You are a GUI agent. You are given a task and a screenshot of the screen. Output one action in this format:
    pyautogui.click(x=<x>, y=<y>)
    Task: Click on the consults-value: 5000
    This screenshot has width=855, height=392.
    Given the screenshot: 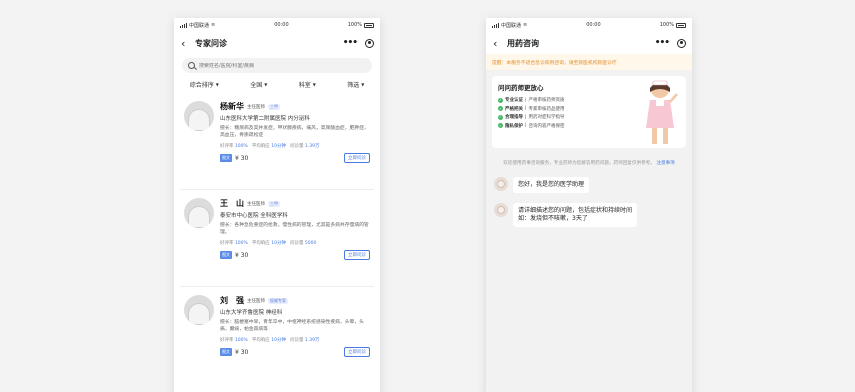 What is the action you would take?
    pyautogui.click(x=310, y=243)
    